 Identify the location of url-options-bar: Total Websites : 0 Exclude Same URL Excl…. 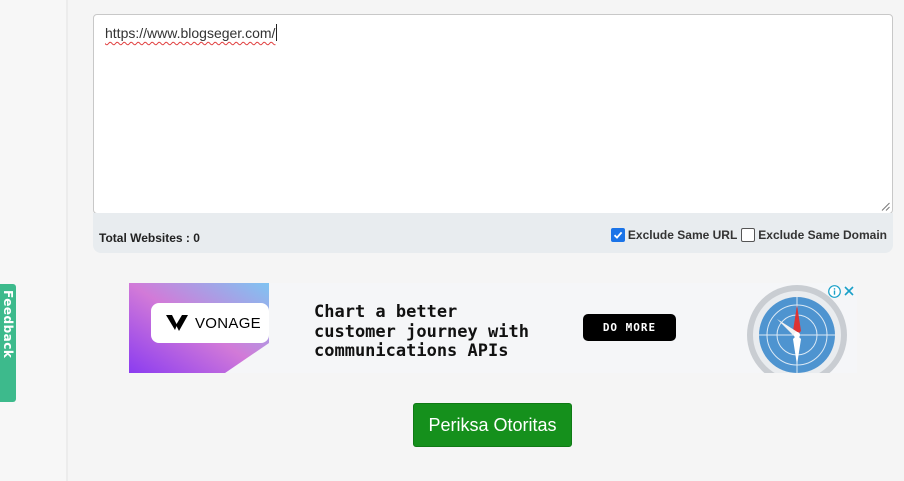
(493, 233).